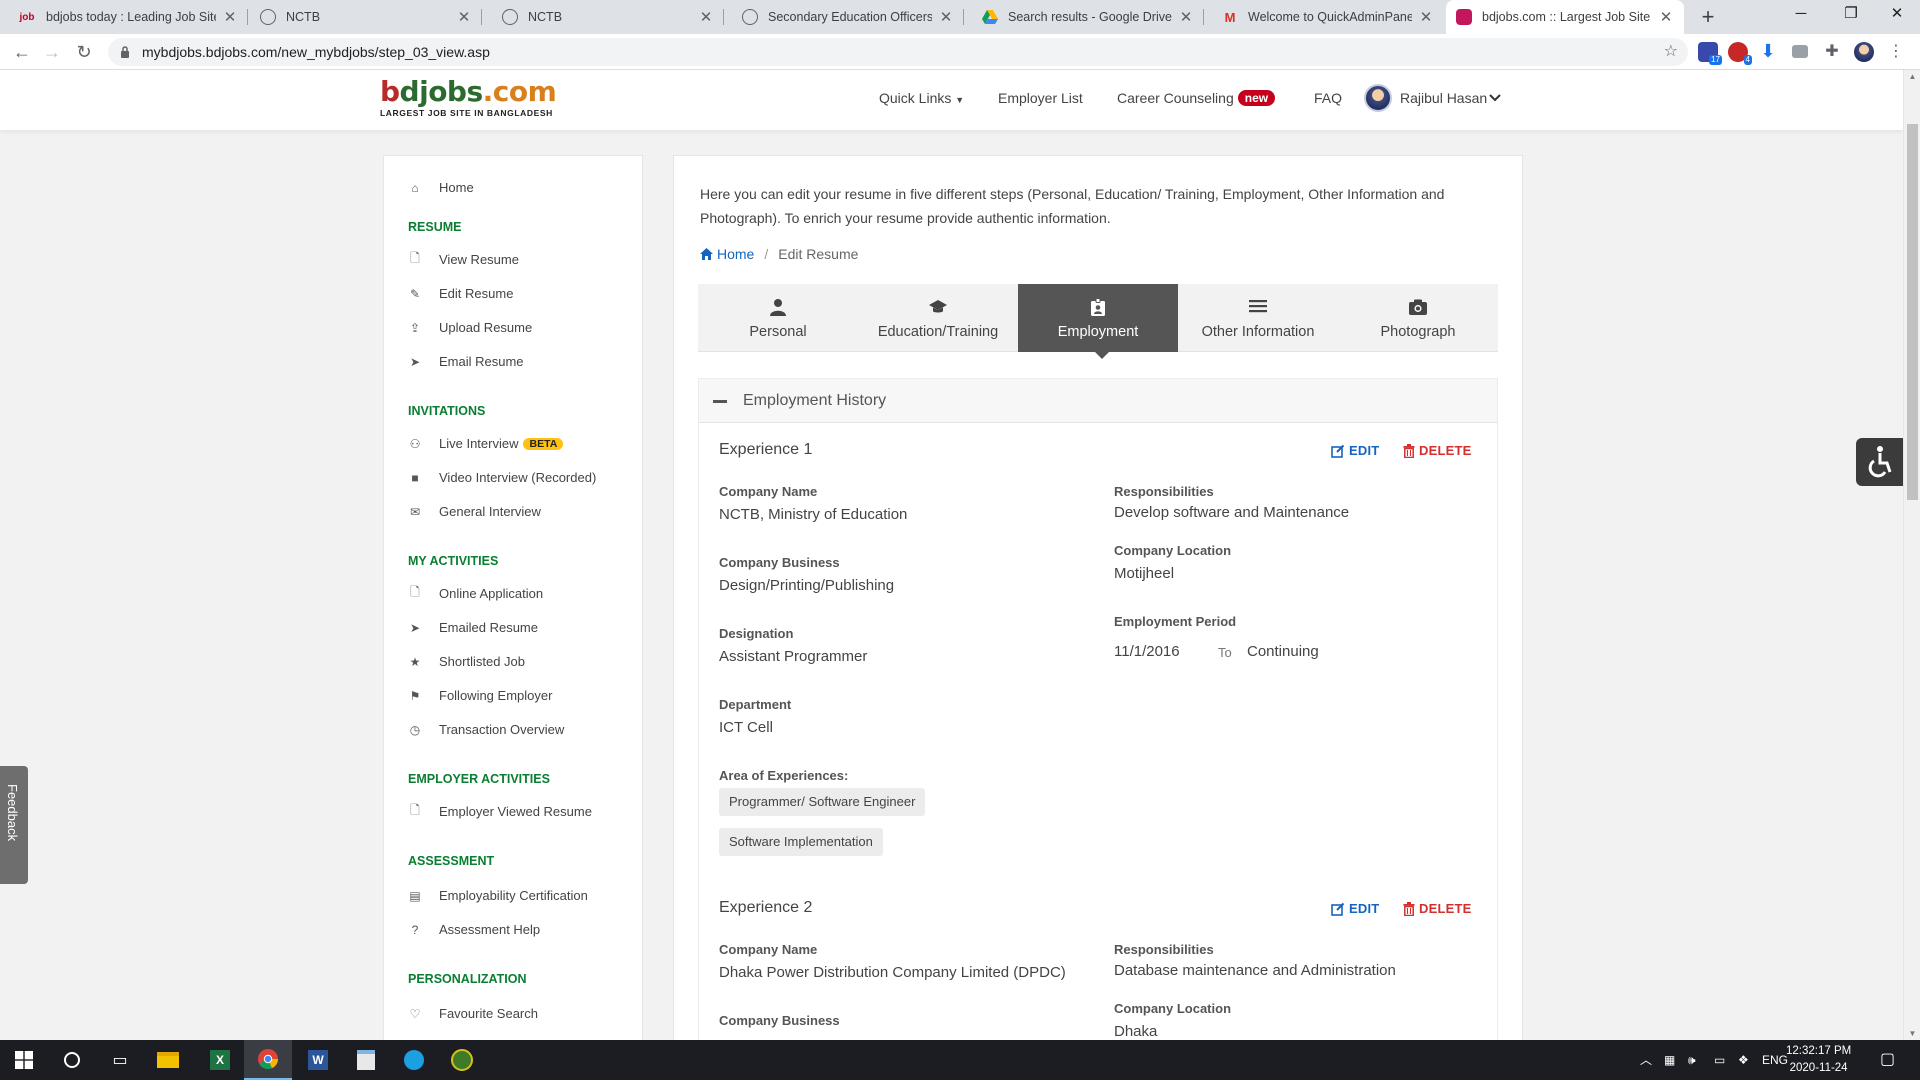  What do you see at coordinates (1040, 98) in the screenshot?
I see `employer-list-link: Employer List` at bounding box center [1040, 98].